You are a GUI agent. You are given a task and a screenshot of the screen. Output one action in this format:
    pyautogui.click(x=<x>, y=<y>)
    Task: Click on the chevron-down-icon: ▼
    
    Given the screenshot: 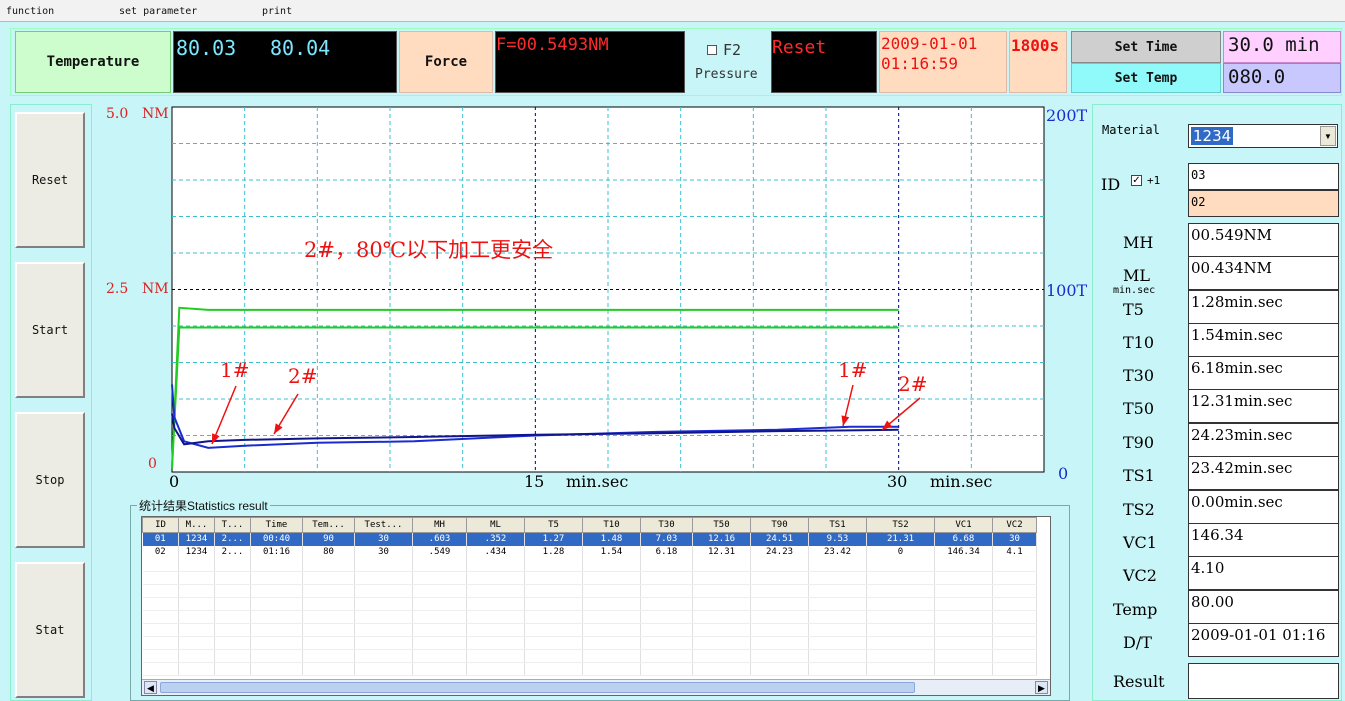 What is the action you would take?
    pyautogui.click(x=1328, y=136)
    